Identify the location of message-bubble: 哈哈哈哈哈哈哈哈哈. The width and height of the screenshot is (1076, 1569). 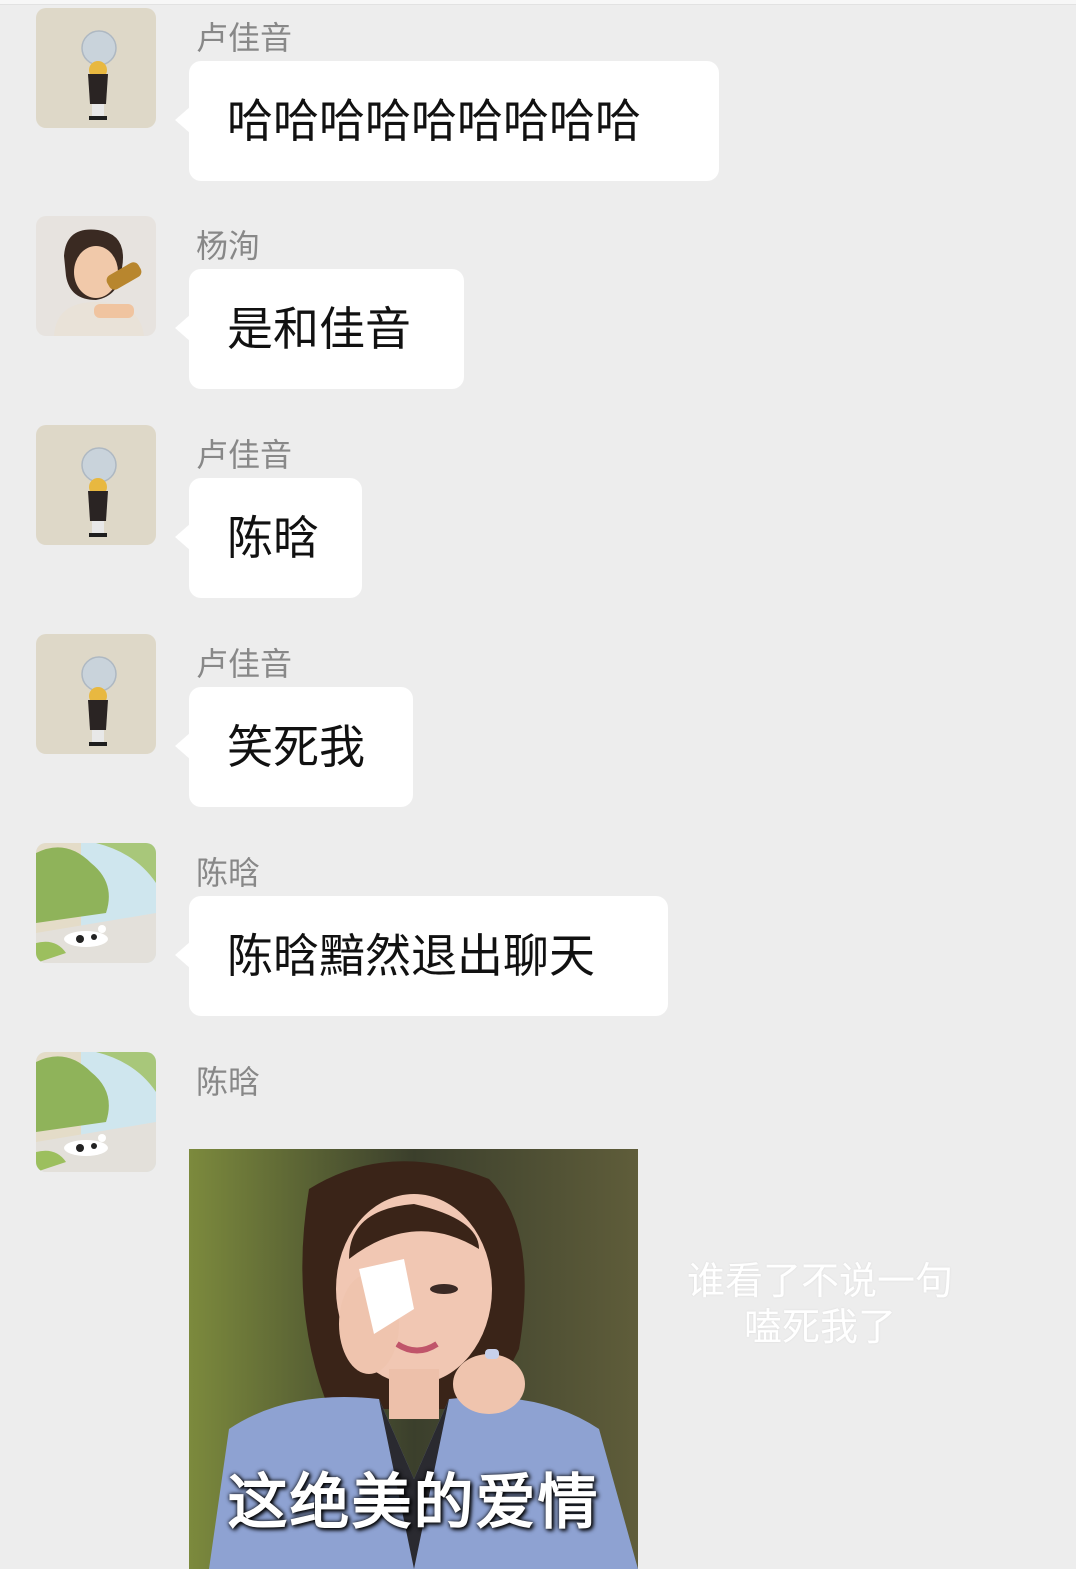
(447, 121).